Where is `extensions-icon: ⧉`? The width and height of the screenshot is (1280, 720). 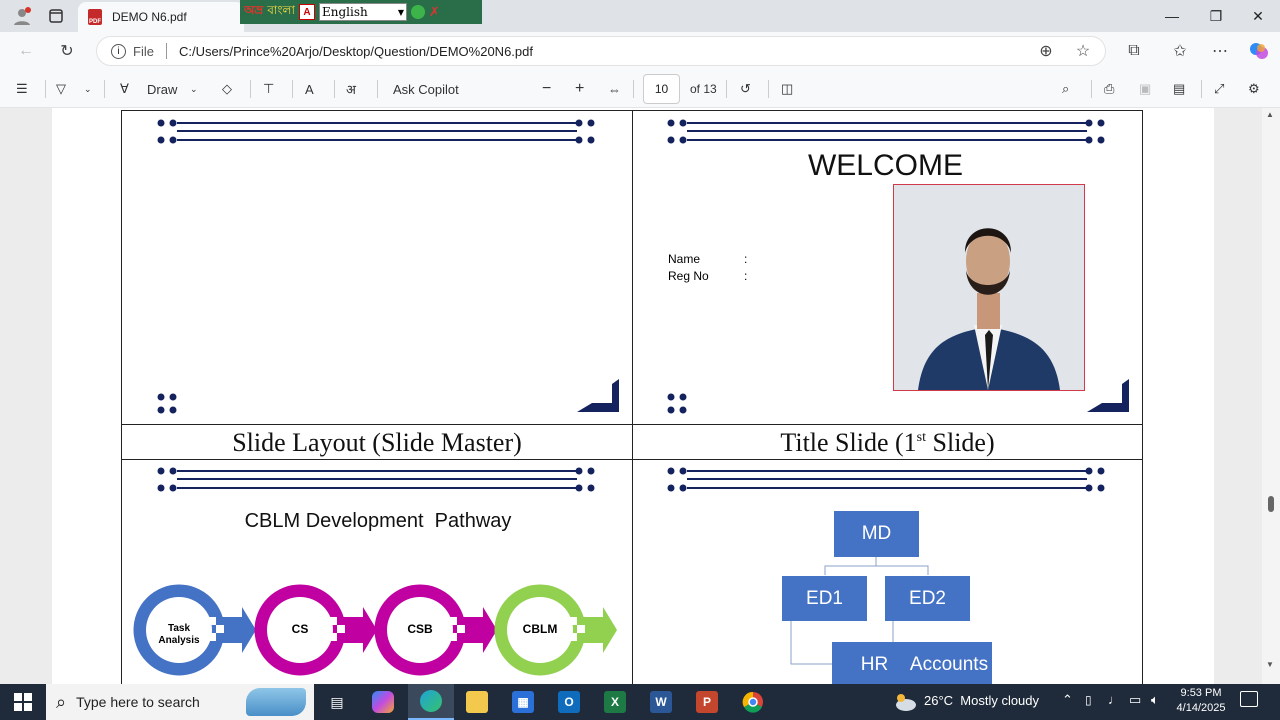 extensions-icon: ⧉ is located at coordinates (1134, 51).